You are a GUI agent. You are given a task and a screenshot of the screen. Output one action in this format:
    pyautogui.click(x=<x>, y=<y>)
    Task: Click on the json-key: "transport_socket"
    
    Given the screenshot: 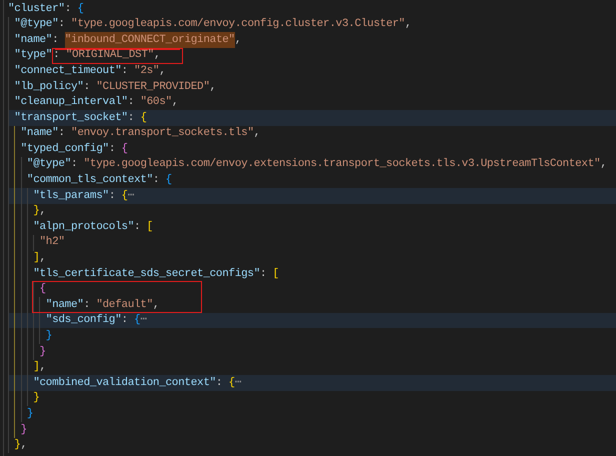 What is the action you would take?
    pyautogui.click(x=71, y=118)
    